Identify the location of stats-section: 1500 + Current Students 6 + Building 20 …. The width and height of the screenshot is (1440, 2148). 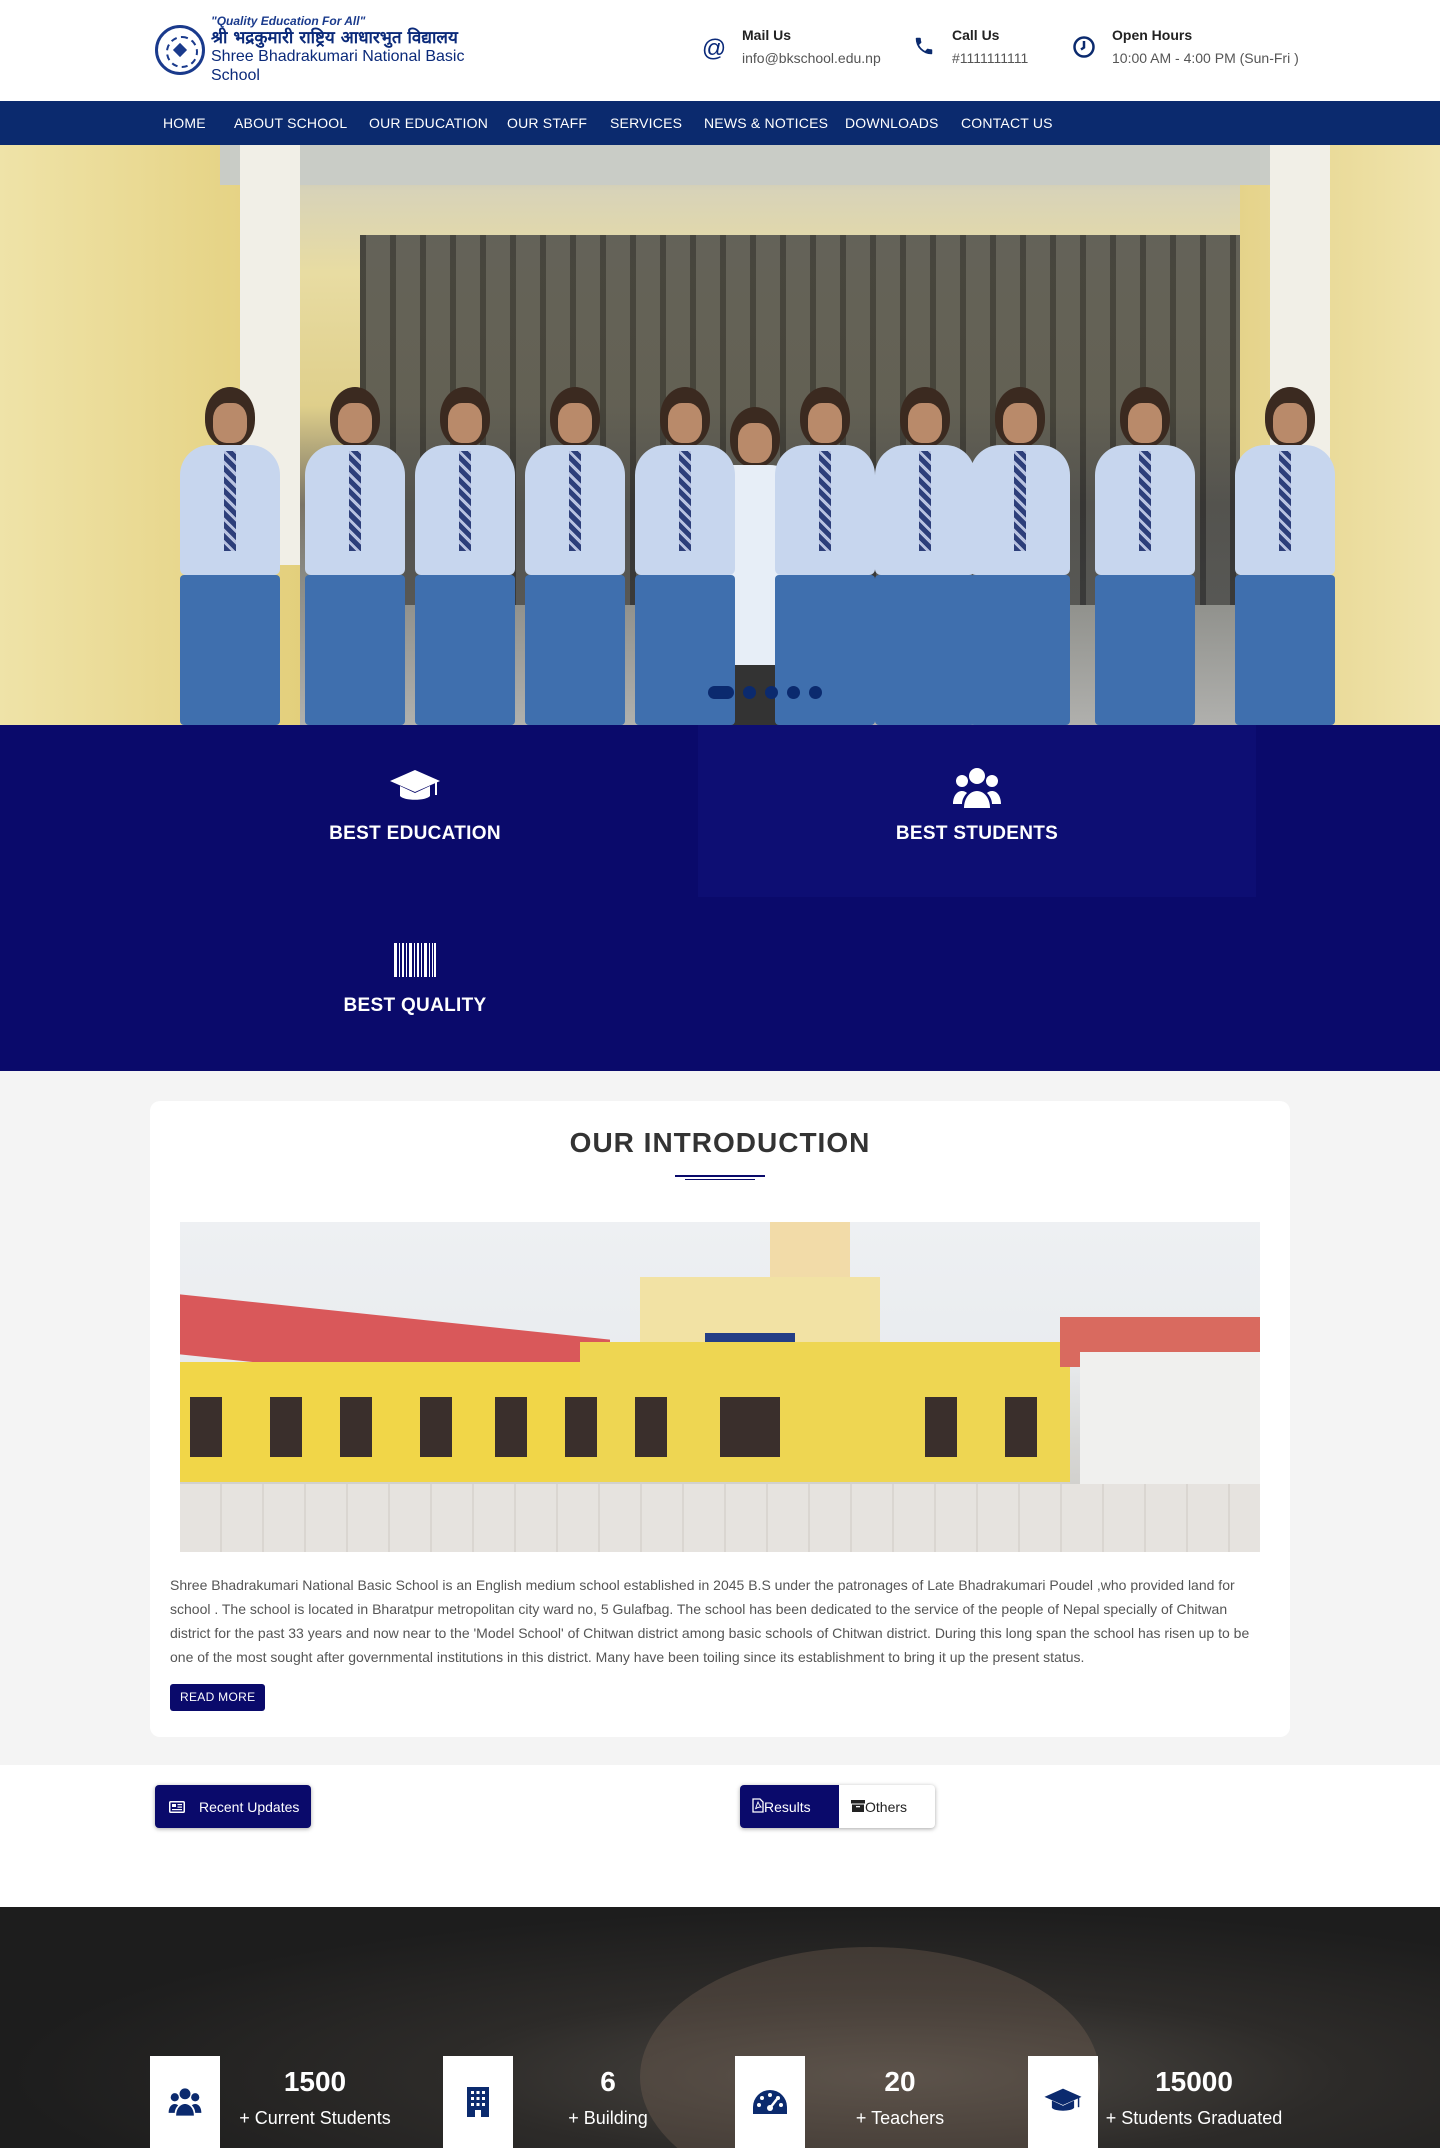
(720, 2027).